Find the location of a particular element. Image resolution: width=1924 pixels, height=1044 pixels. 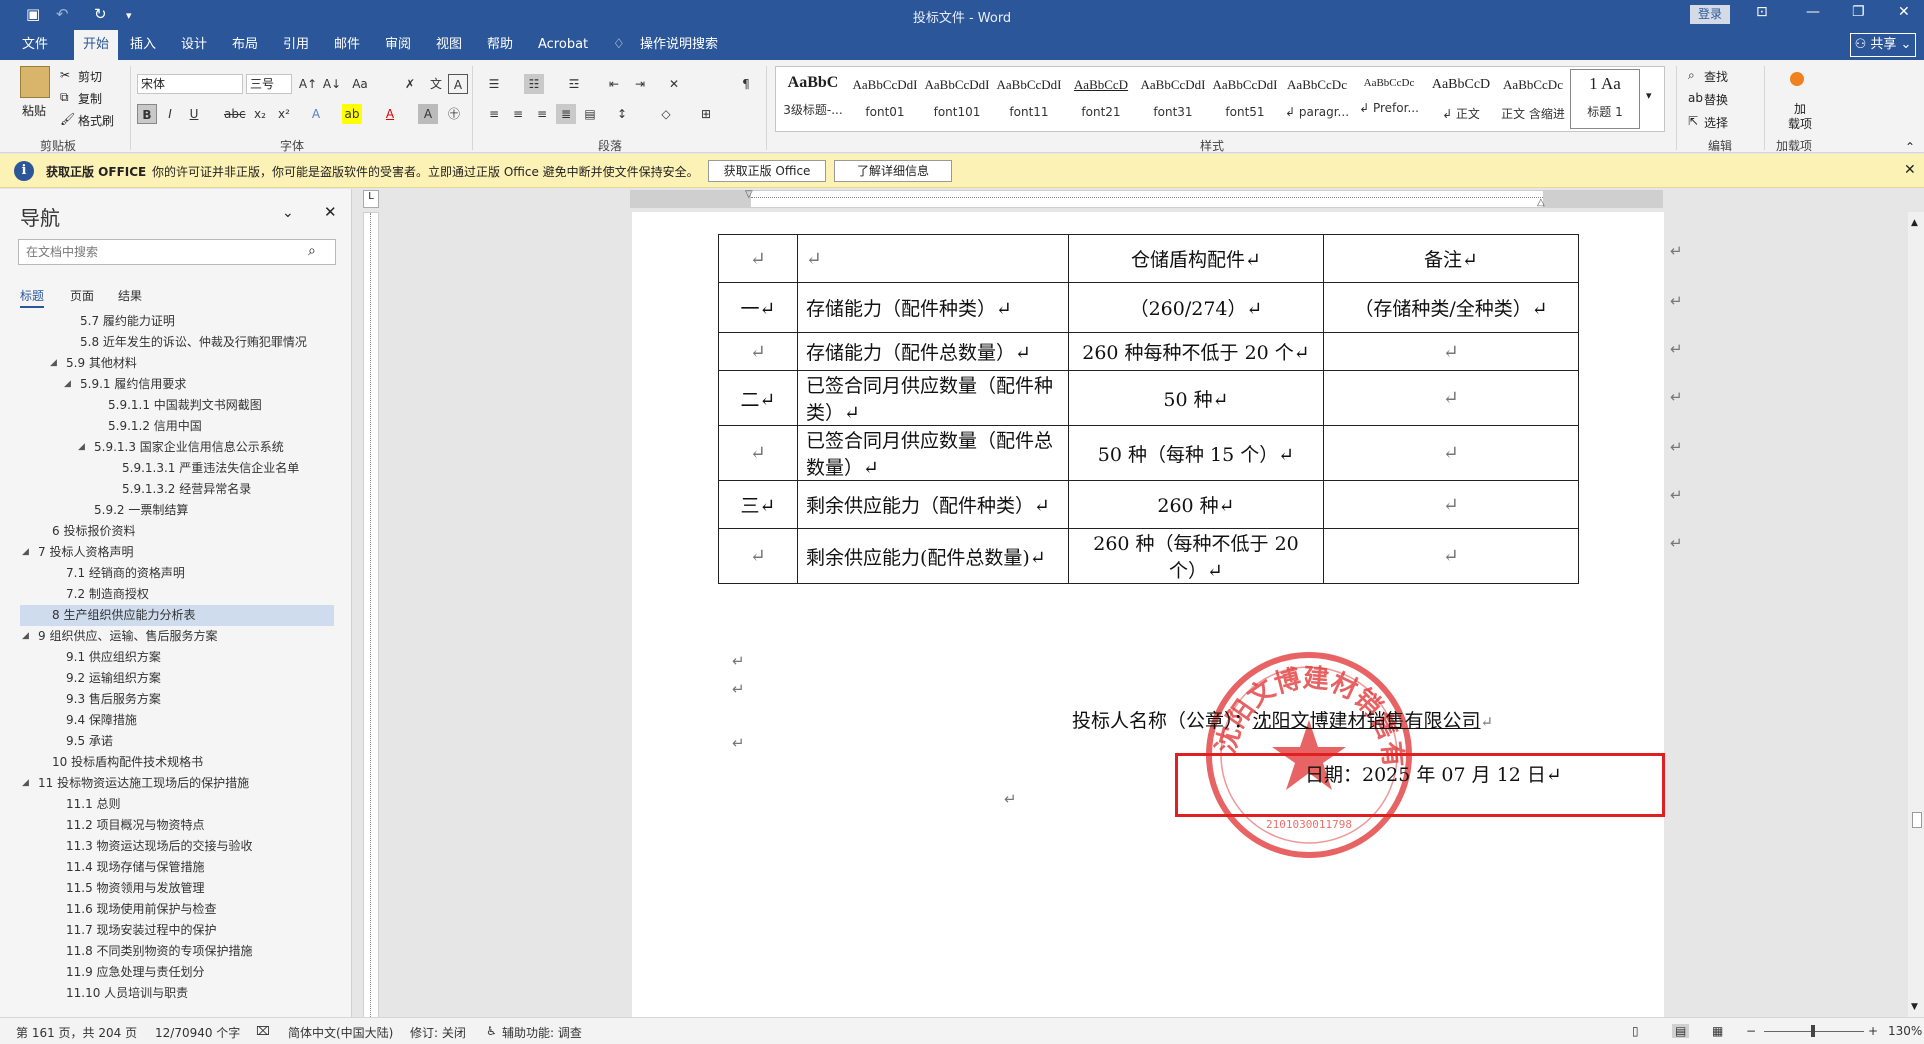

tab-view: 视图 is located at coordinates (449, 45).